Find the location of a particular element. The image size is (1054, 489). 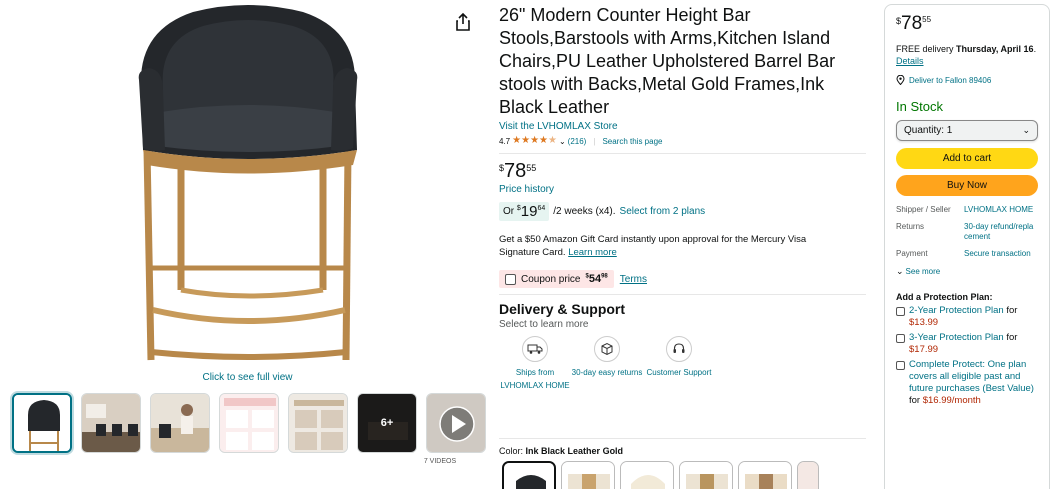

rating-row: 4.7 ★★★★★ ⌄ (216) | Search this page is located at coordinates (684, 141).